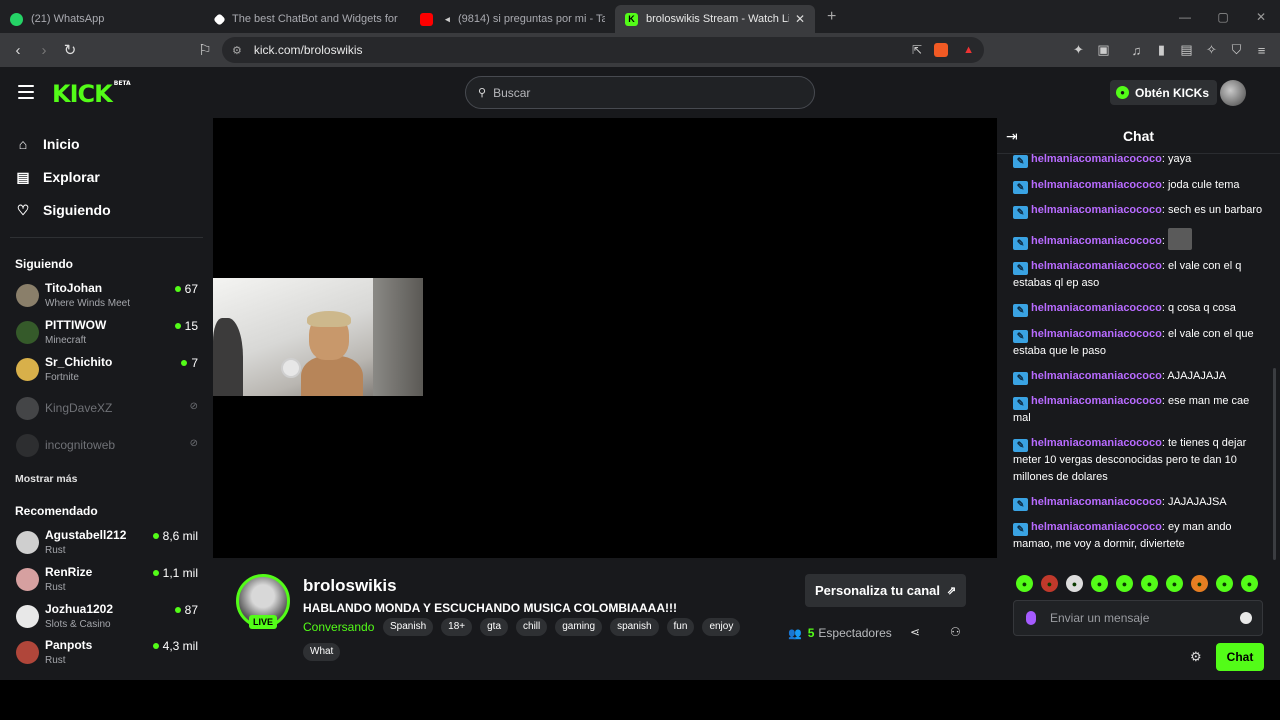 The height and width of the screenshot is (720, 1280). I want to click on tag: 18+, so click(457, 627).